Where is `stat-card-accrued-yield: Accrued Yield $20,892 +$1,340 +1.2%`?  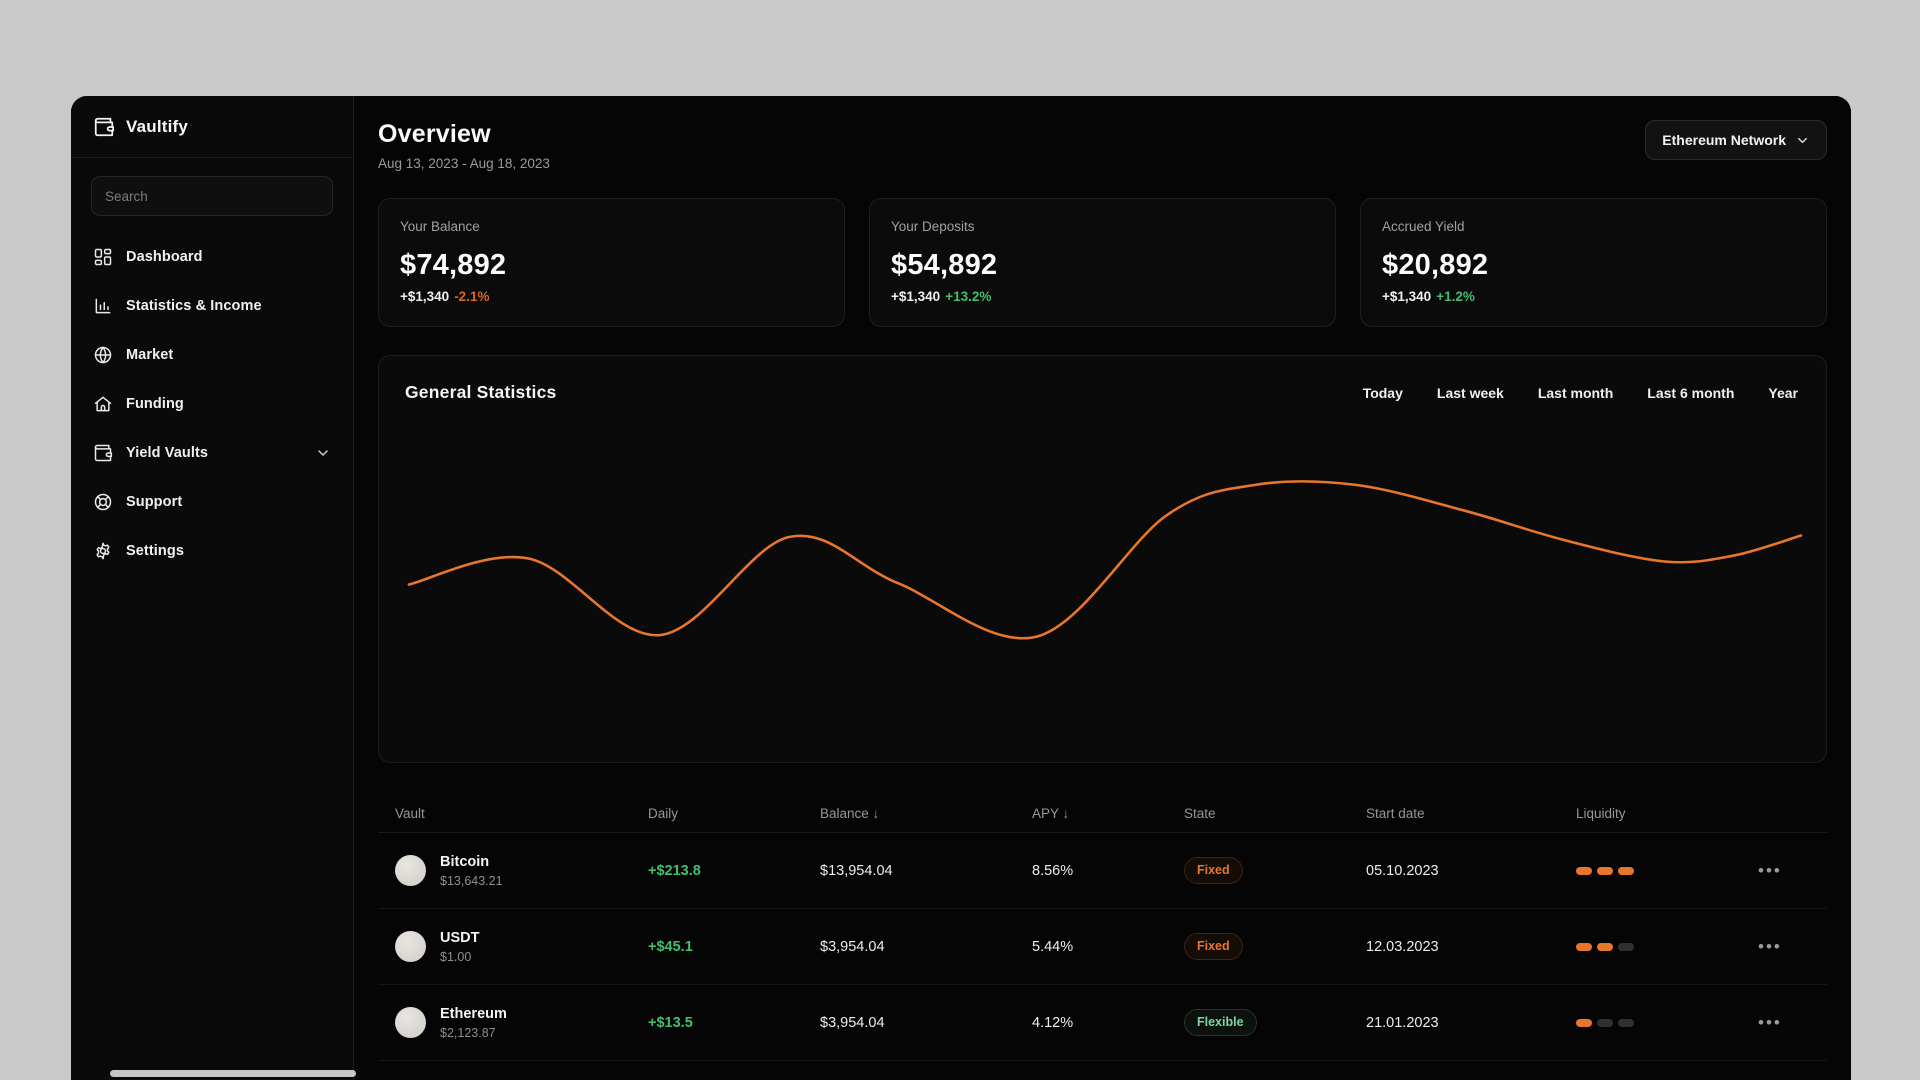
stat-card-accrued-yield: Accrued Yield $20,892 +$1,340 +1.2% is located at coordinates (1593, 262).